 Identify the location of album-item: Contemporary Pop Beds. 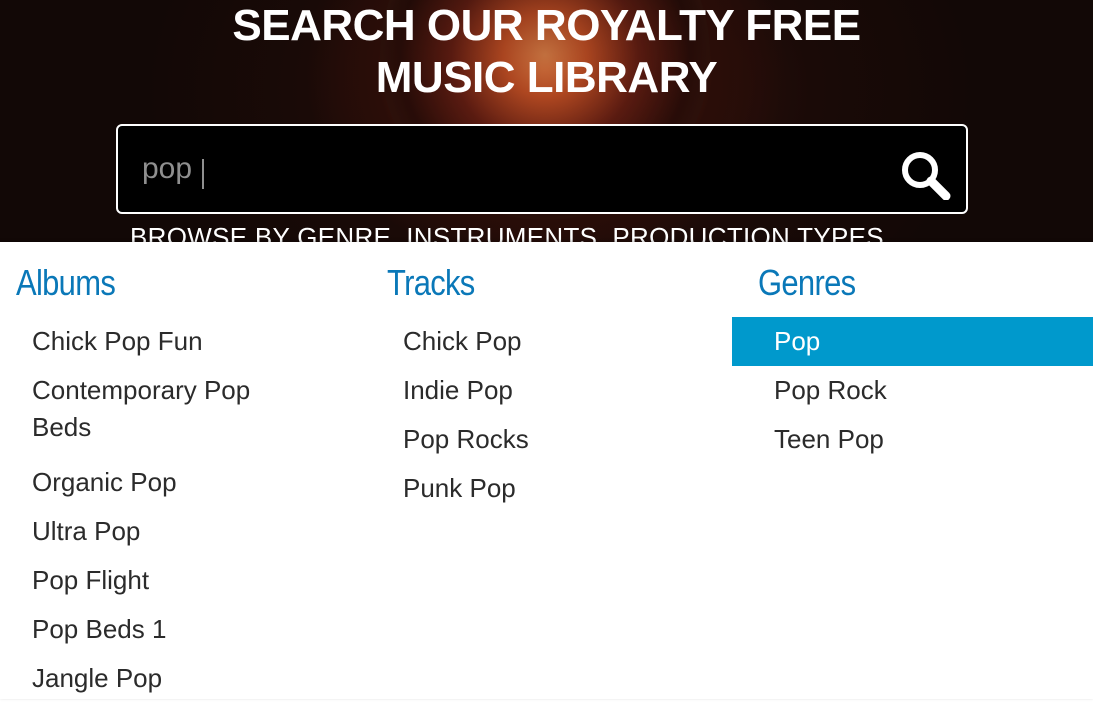
(181, 412).